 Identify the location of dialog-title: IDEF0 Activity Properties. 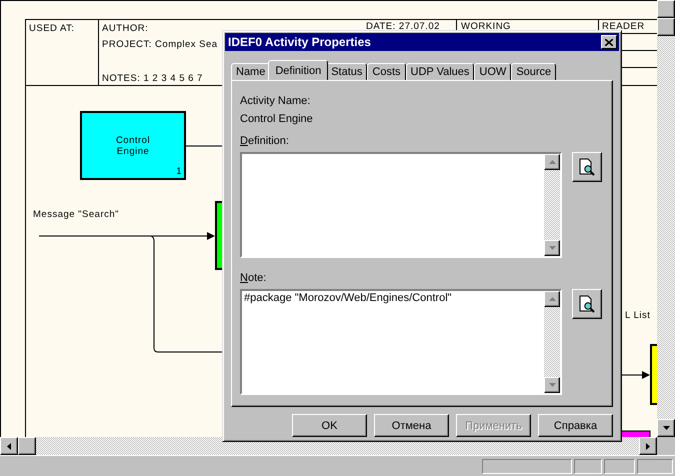
(299, 42).